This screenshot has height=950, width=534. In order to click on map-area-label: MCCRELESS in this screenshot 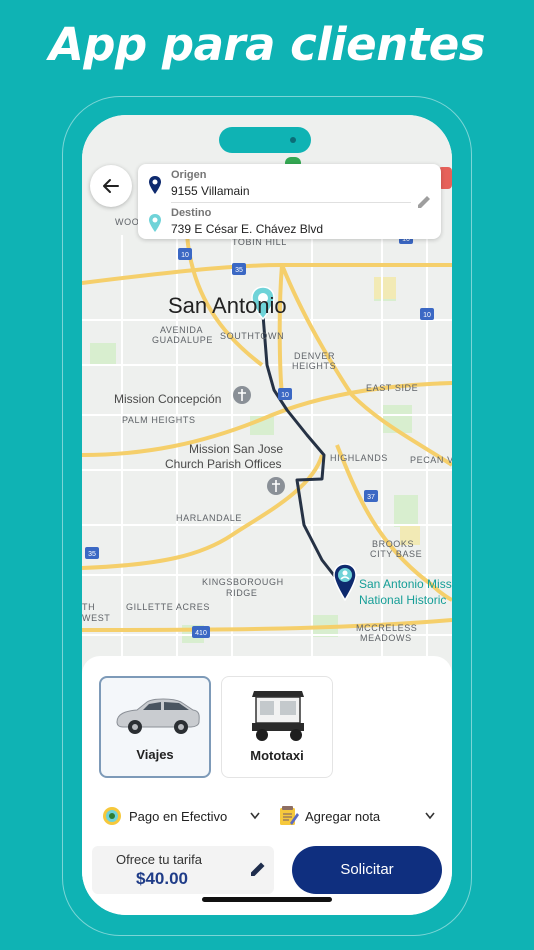, I will do `click(387, 628)`.